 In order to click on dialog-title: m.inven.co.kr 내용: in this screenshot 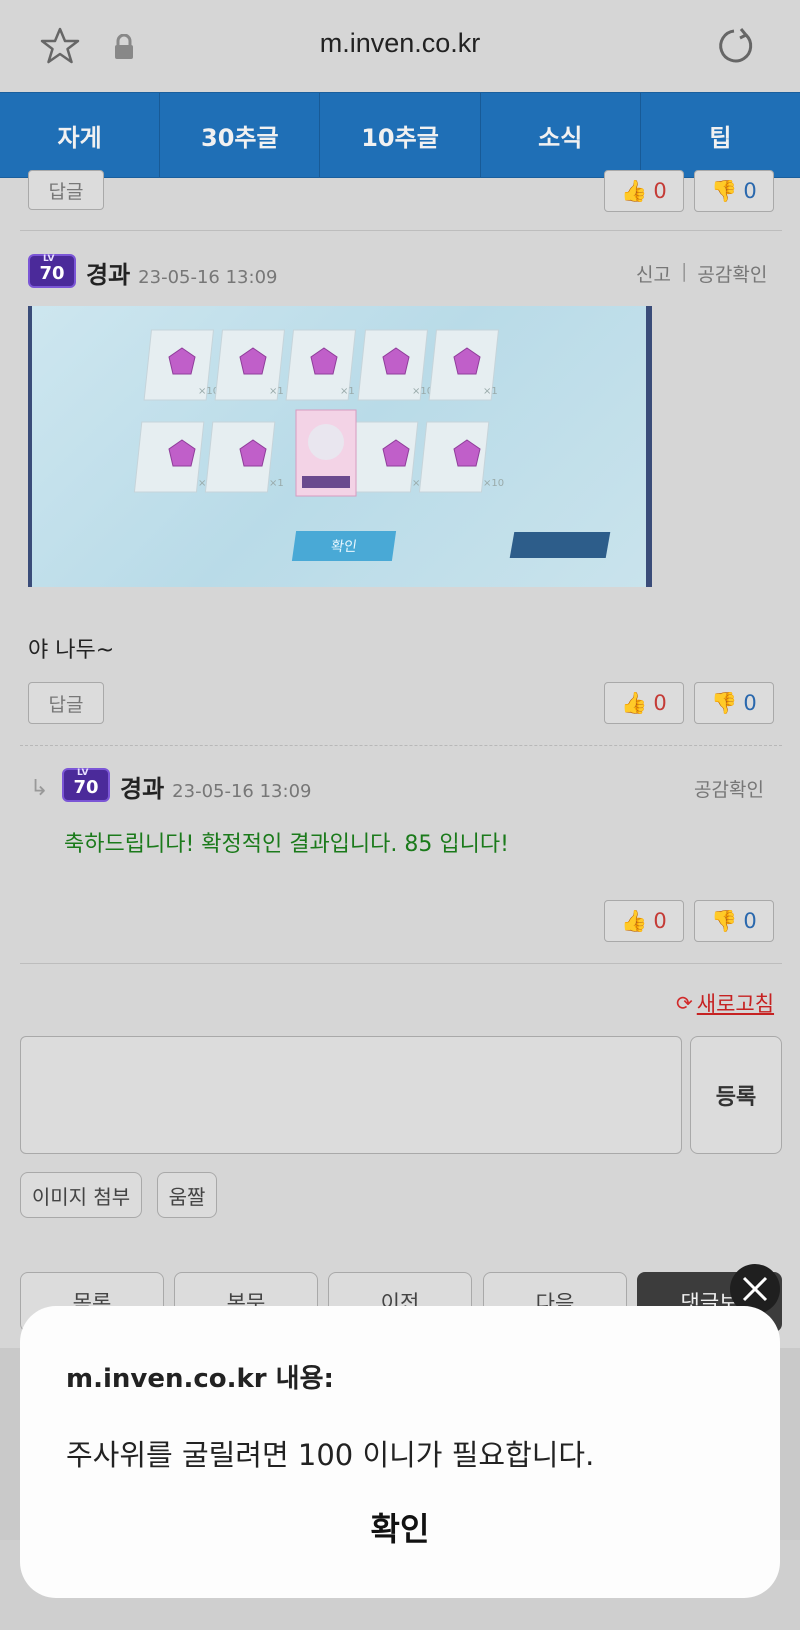, I will do `click(200, 1379)`.